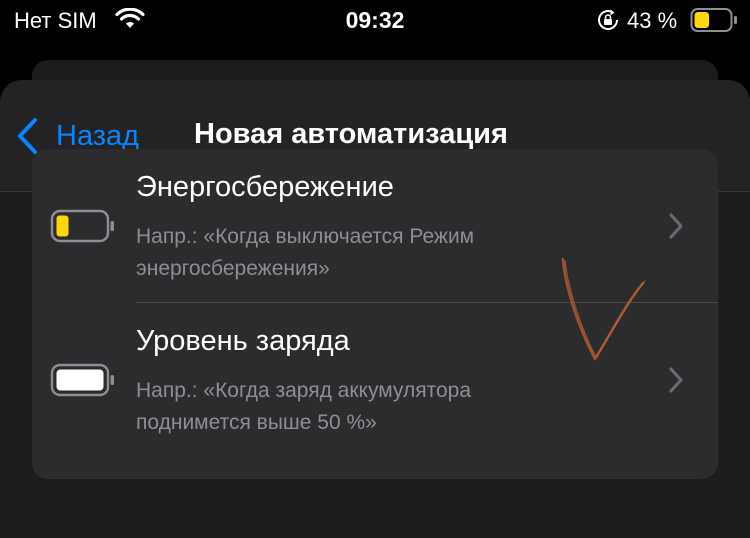 This screenshot has height=538, width=750. Describe the element at coordinates (82, 380) in the screenshot. I see `battery-level-icon` at that location.